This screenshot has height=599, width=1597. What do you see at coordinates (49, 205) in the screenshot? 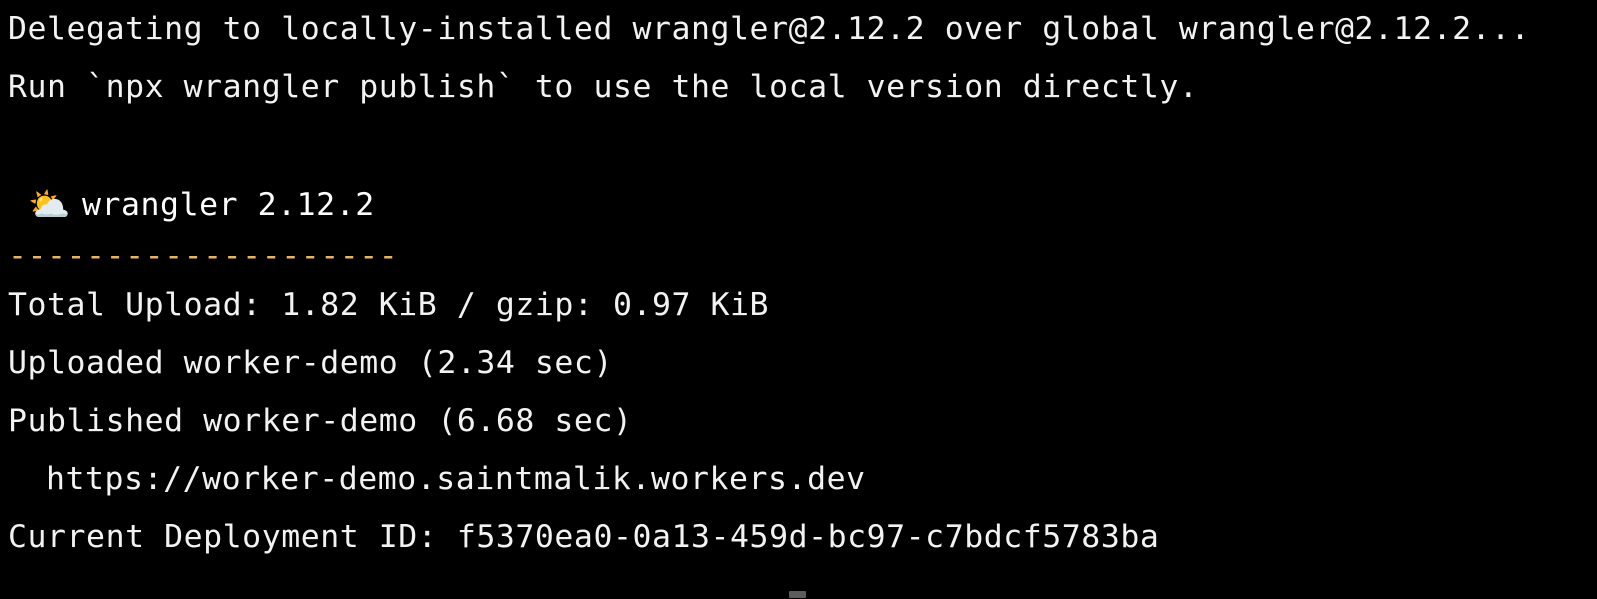
I see `partly-cloudy-icon: ⛅` at bounding box center [49, 205].